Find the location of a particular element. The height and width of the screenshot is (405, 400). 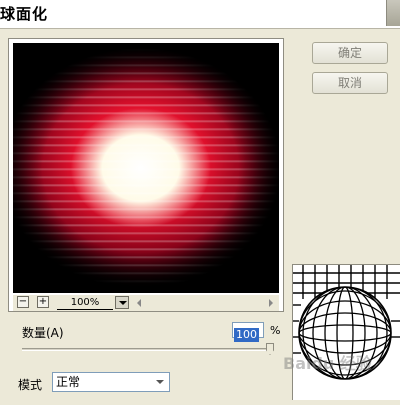

ok-button: 确定 is located at coordinates (350, 53).